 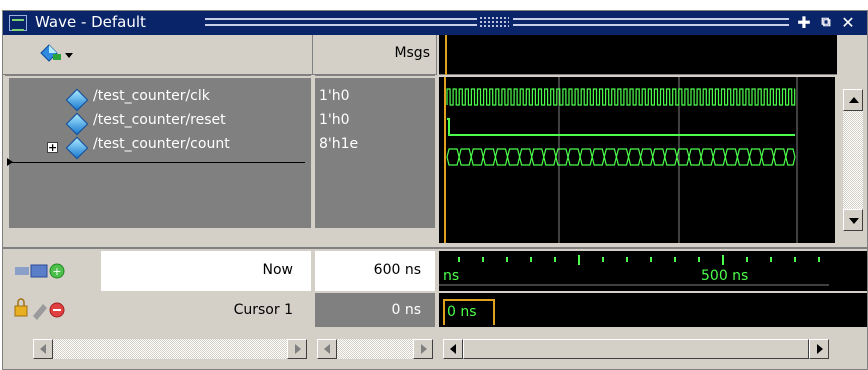 I want to click on wave-scroll-track, so click(x=636, y=349).